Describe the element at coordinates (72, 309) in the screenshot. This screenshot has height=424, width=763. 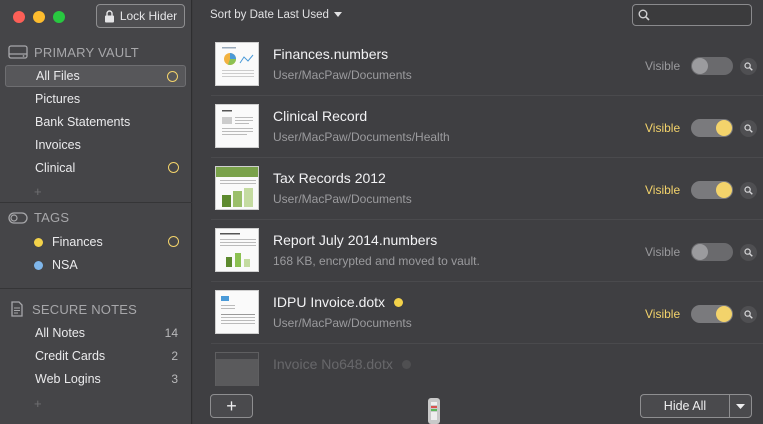
I see `secure-notes-heading: SECURE NOTES` at that location.